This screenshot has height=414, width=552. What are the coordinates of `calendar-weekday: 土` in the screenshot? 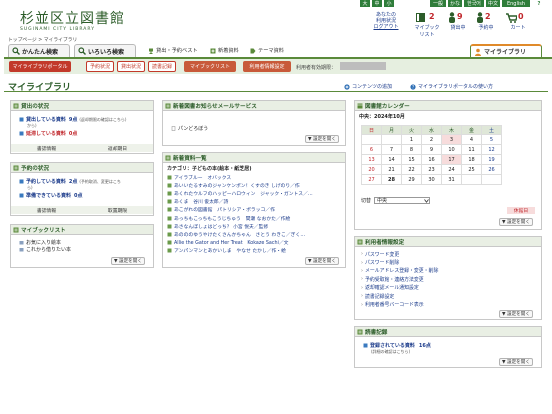 It's located at (491, 130).